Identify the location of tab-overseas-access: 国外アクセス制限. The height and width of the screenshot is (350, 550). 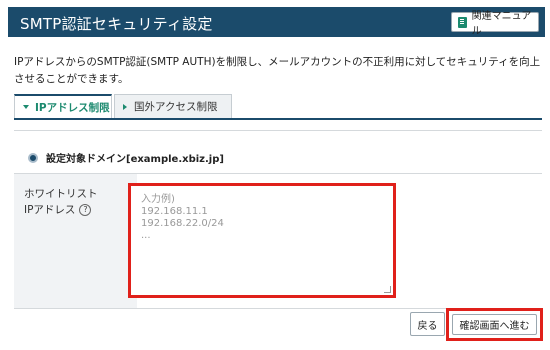
(173, 106).